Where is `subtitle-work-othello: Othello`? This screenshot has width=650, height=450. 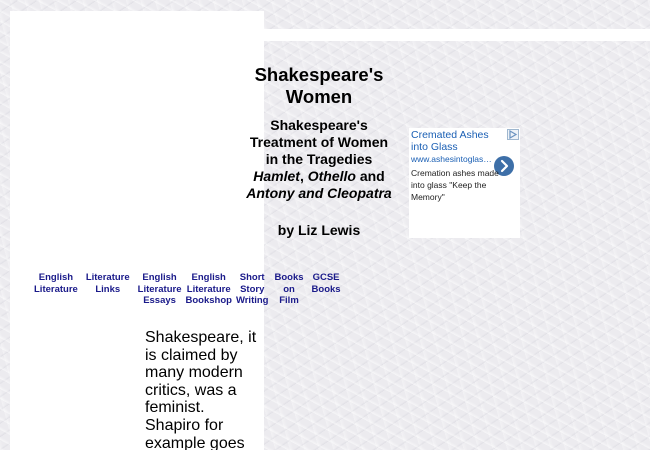
subtitle-work-othello: Othello is located at coordinates (331, 176).